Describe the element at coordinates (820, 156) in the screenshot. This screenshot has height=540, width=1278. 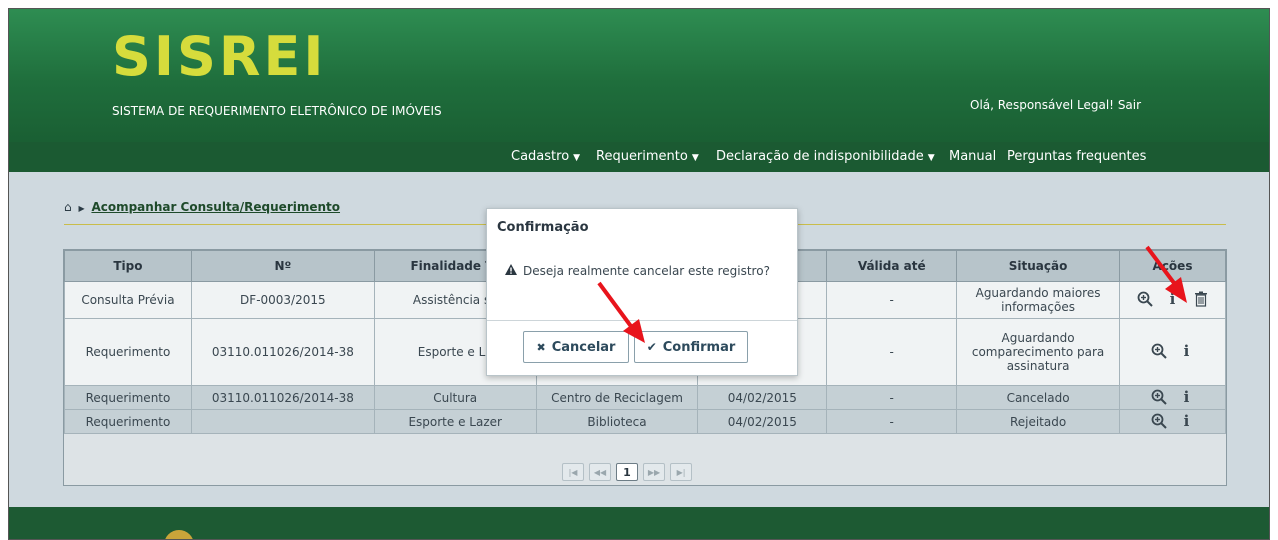
I see `nav-declaracao-label: Declaração de indisponibilidade` at that location.